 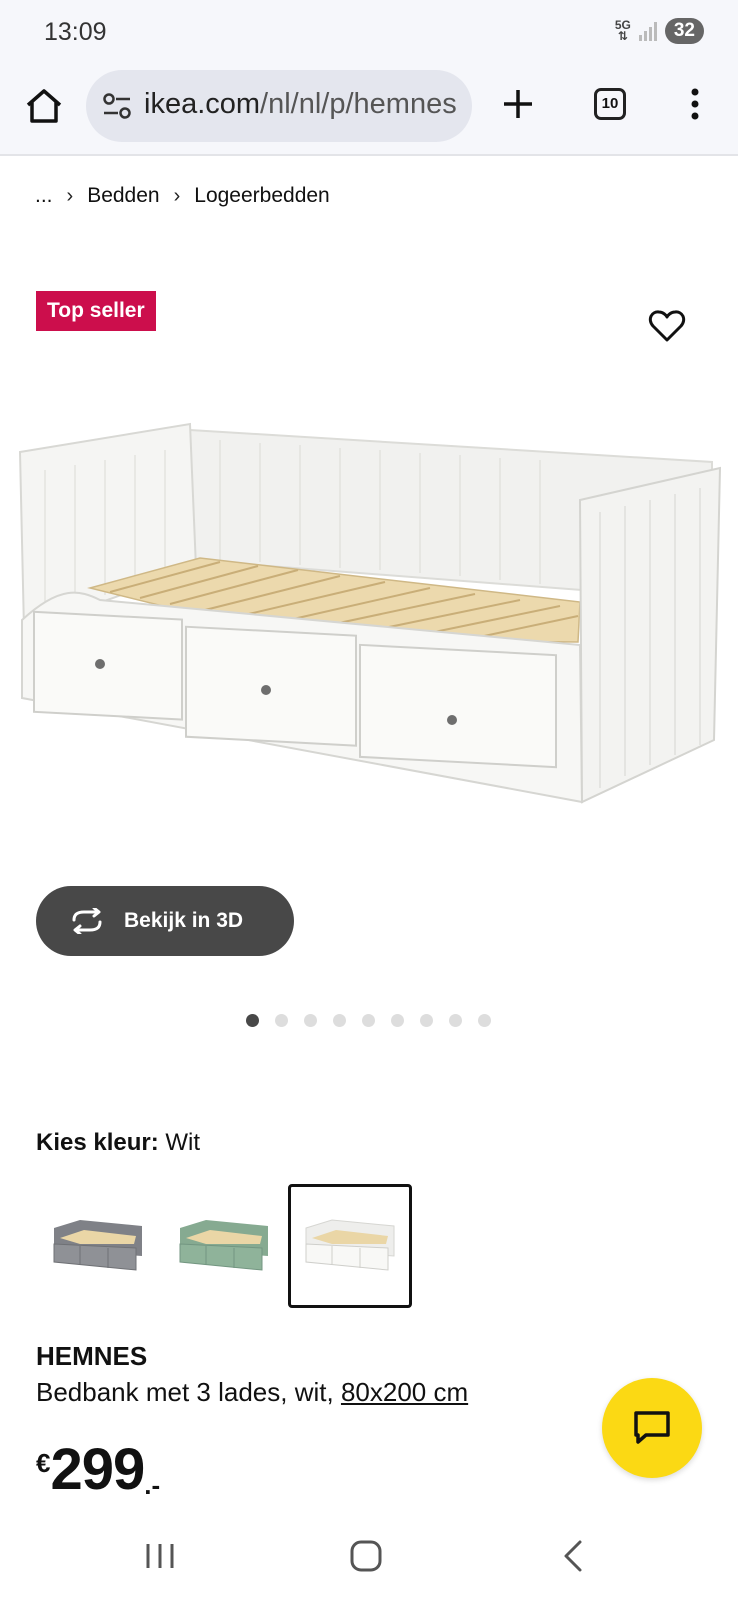 I want to click on product-price: € 299 .-, so click(x=98, y=1470).